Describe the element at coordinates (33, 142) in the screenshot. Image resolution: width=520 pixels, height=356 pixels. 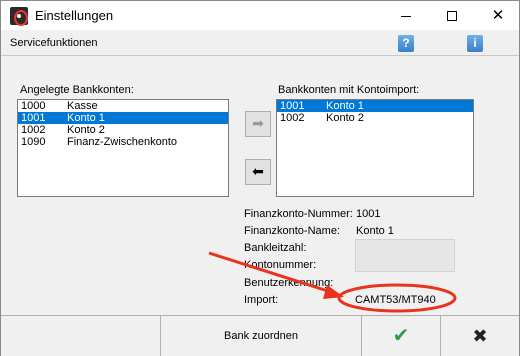
I see `account-number: 1090` at that location.